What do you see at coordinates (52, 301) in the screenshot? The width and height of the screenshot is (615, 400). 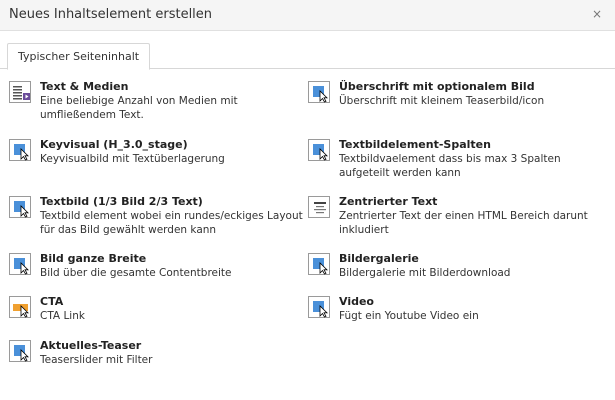 I see `element-title: CTA` at bounding box center [52, 301].